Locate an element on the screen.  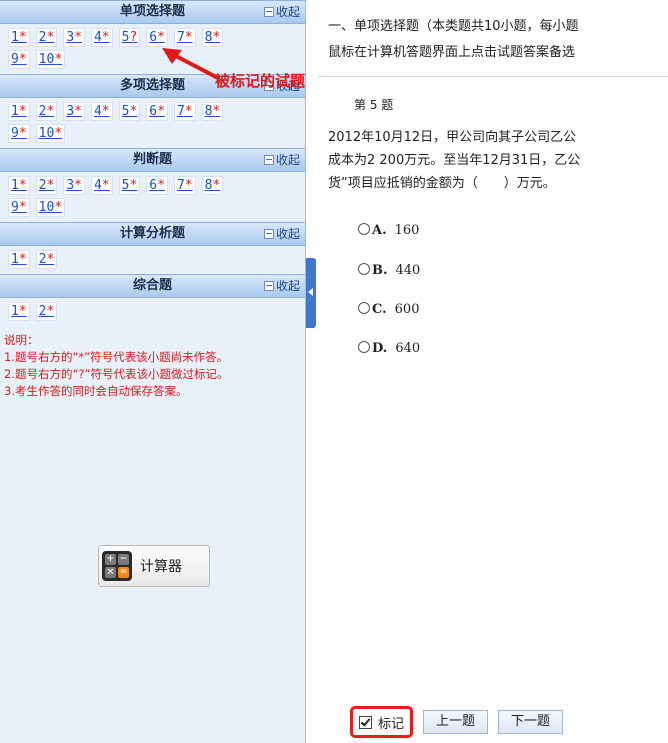
section-title: 单项选择题 is located at coordinates (152, 11).